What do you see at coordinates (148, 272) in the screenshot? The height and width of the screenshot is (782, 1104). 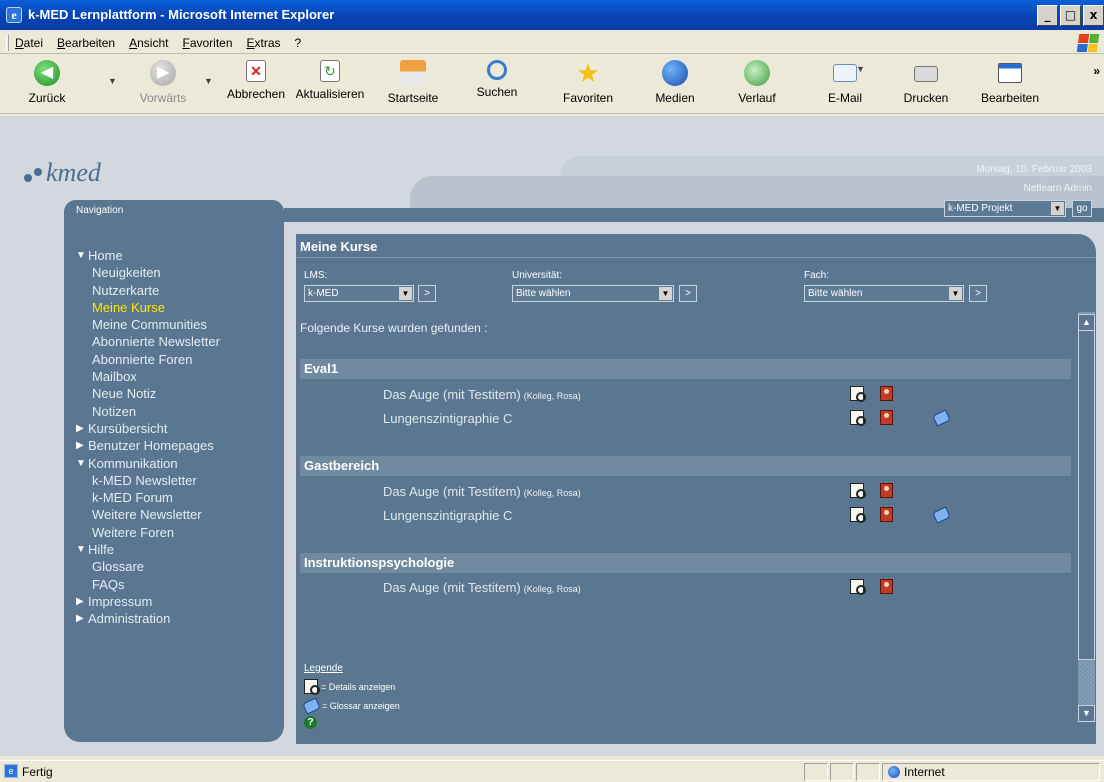 I see `nav-neuigkeiten: Neuigkeiten` at bounding box center [148, 272].